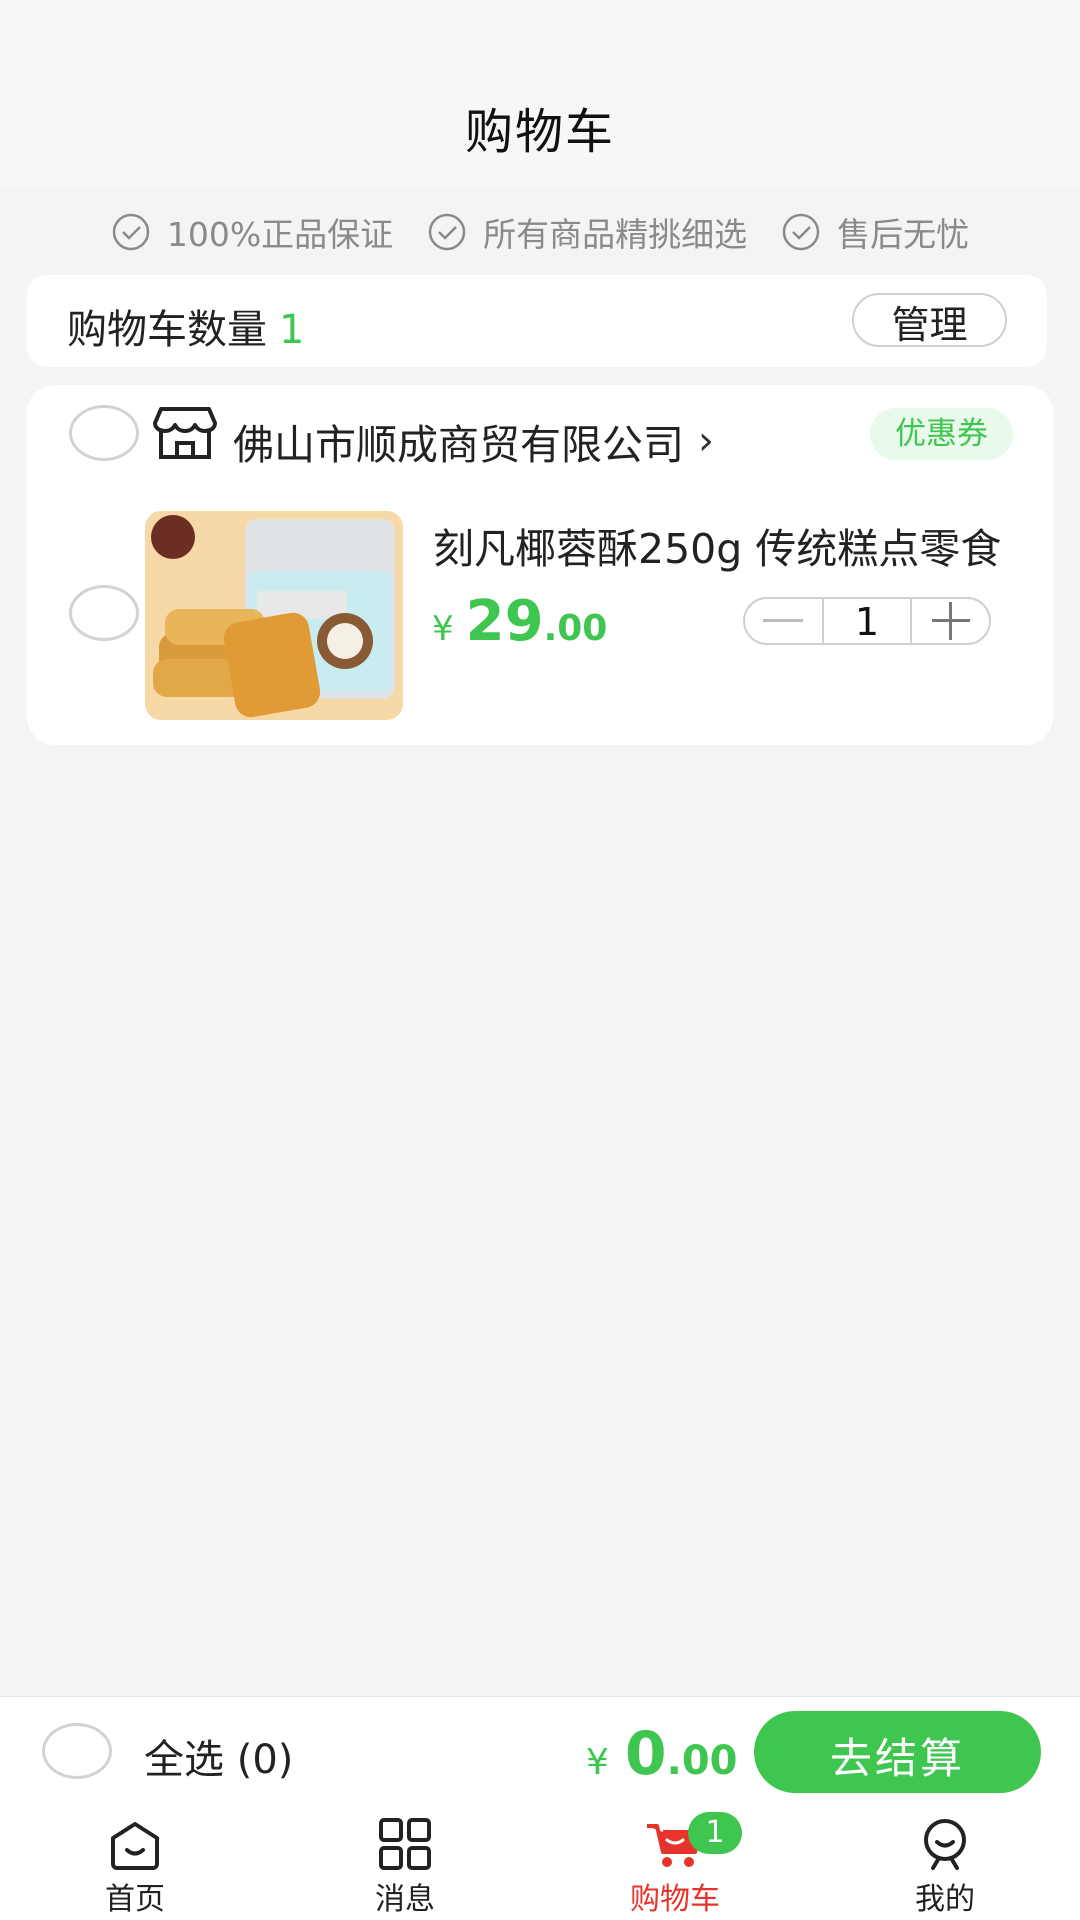 The width and height of the screenshot is (1080, 1920). What do you see at coordinates (897, 1752) in the screenshot?
I see `checkout-button: 去结算` at bounding box center [897, 1752].